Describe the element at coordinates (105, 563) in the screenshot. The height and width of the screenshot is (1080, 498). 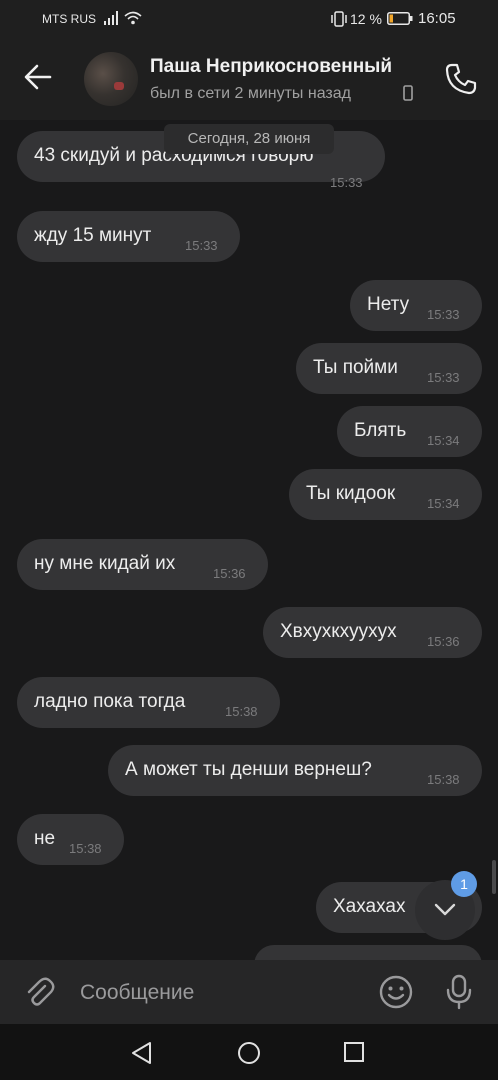
I see `message-text: ну мне кидай их` at that location.